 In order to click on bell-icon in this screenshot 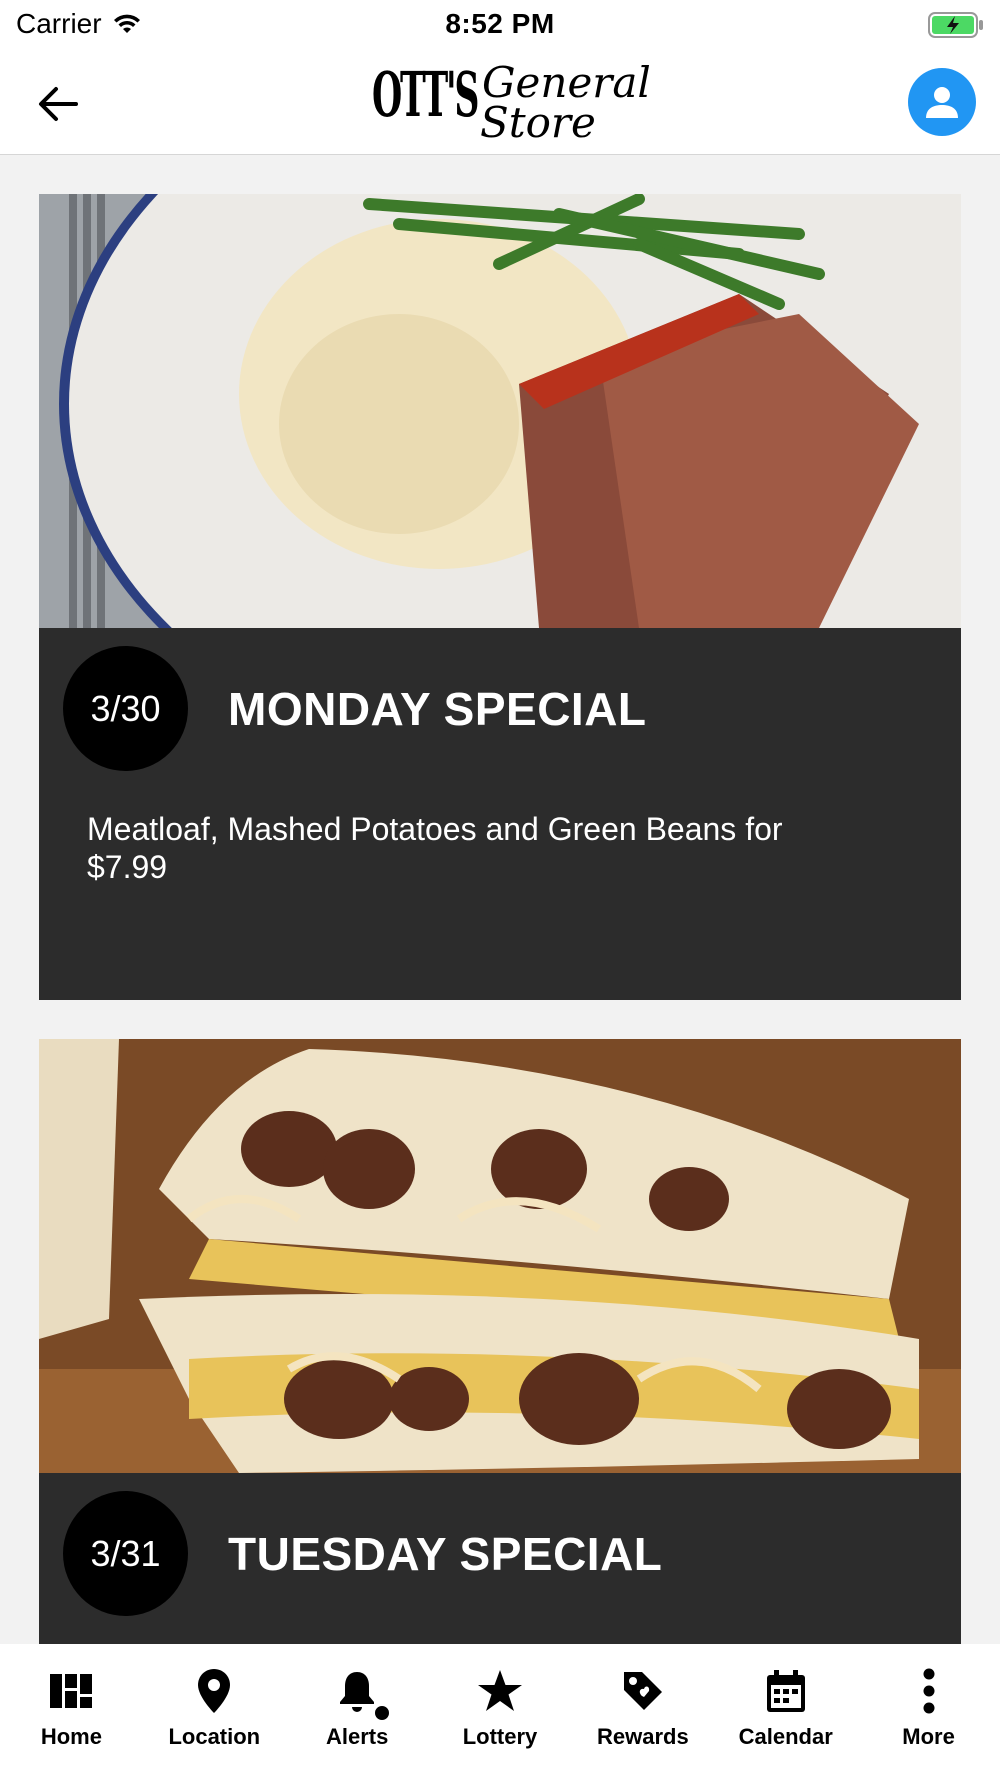, I will do `click(357, 1691)`.